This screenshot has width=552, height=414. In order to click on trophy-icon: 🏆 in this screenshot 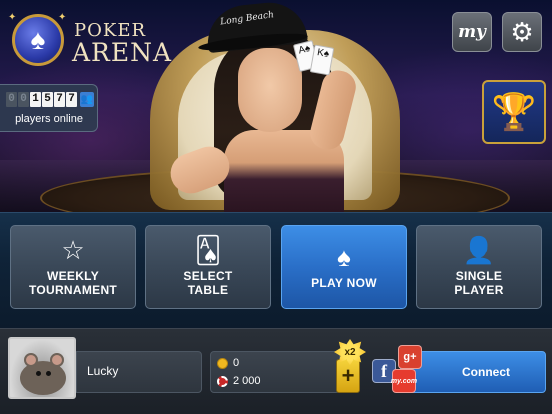, I will do `click(514, 111)`.